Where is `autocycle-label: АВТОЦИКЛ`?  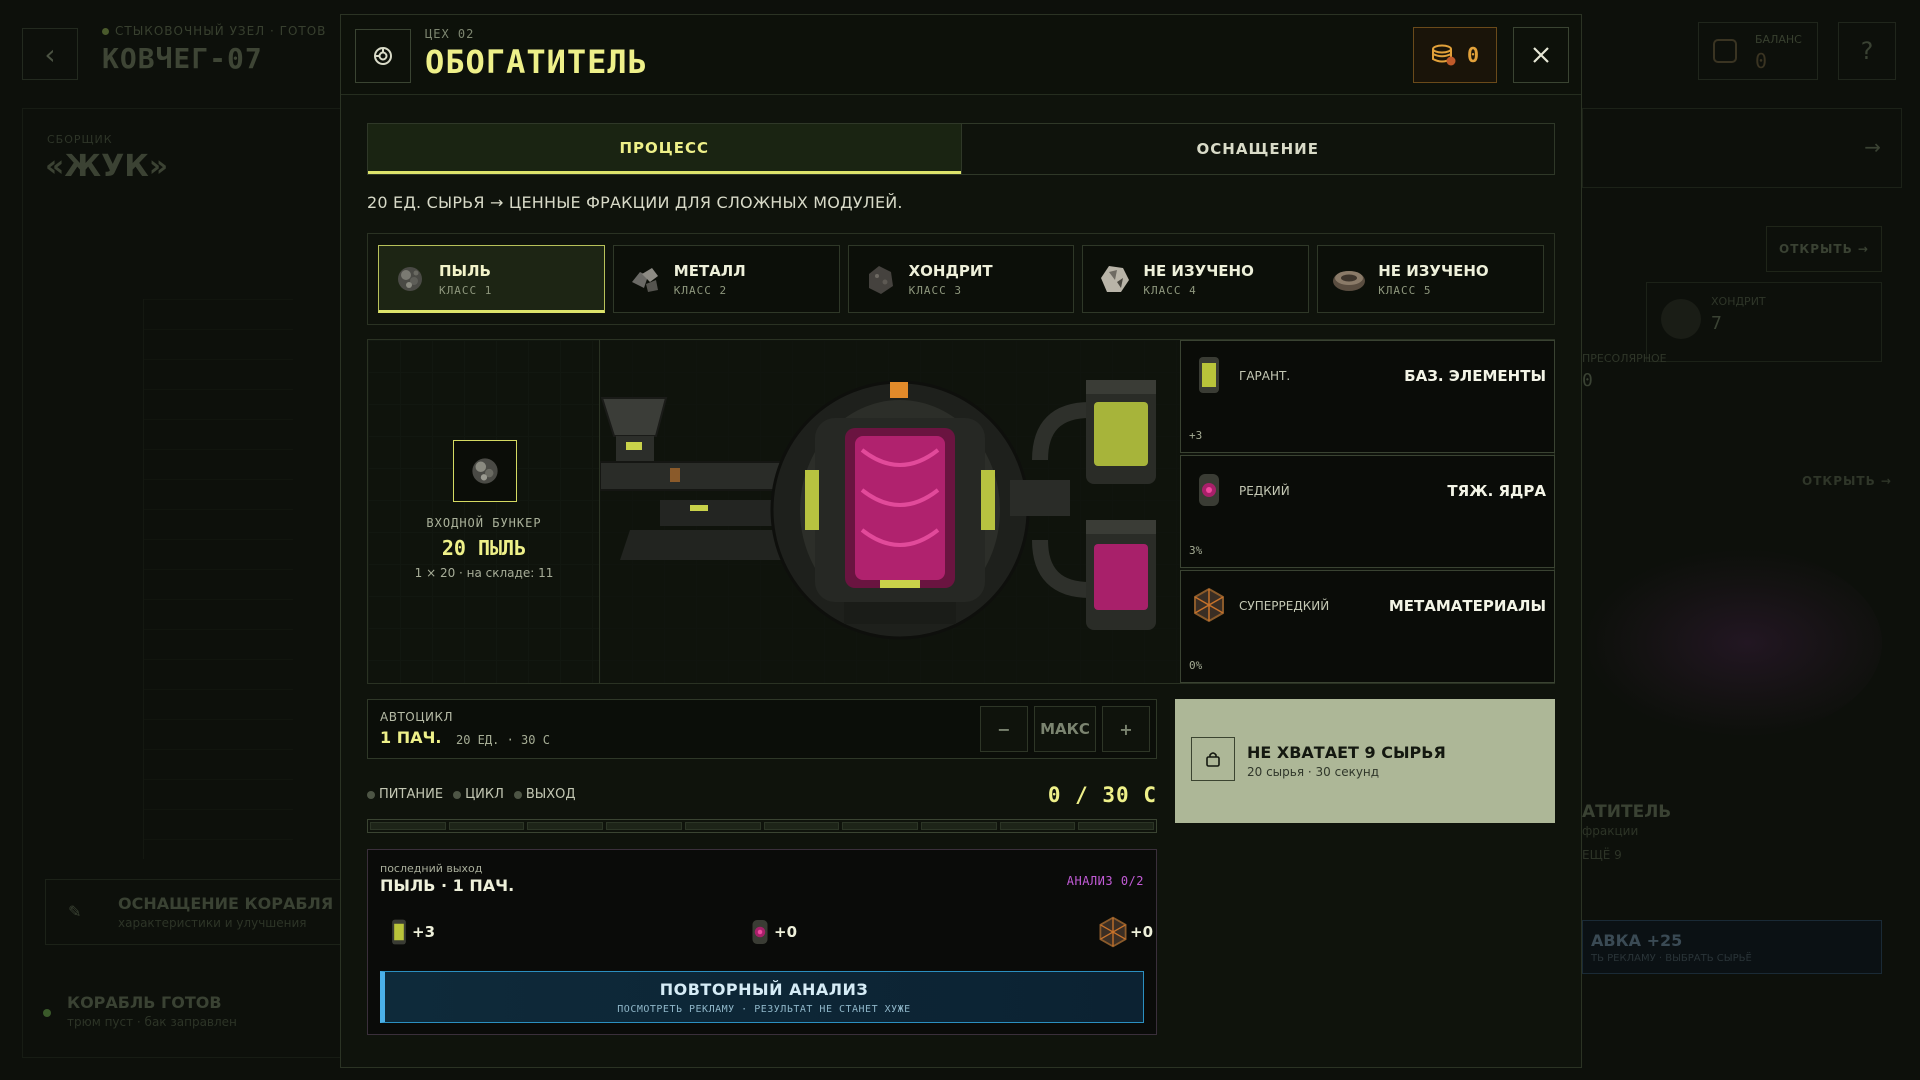
autocycle-label: АВТОЦИКЛ is located at coordinates (417, 717).